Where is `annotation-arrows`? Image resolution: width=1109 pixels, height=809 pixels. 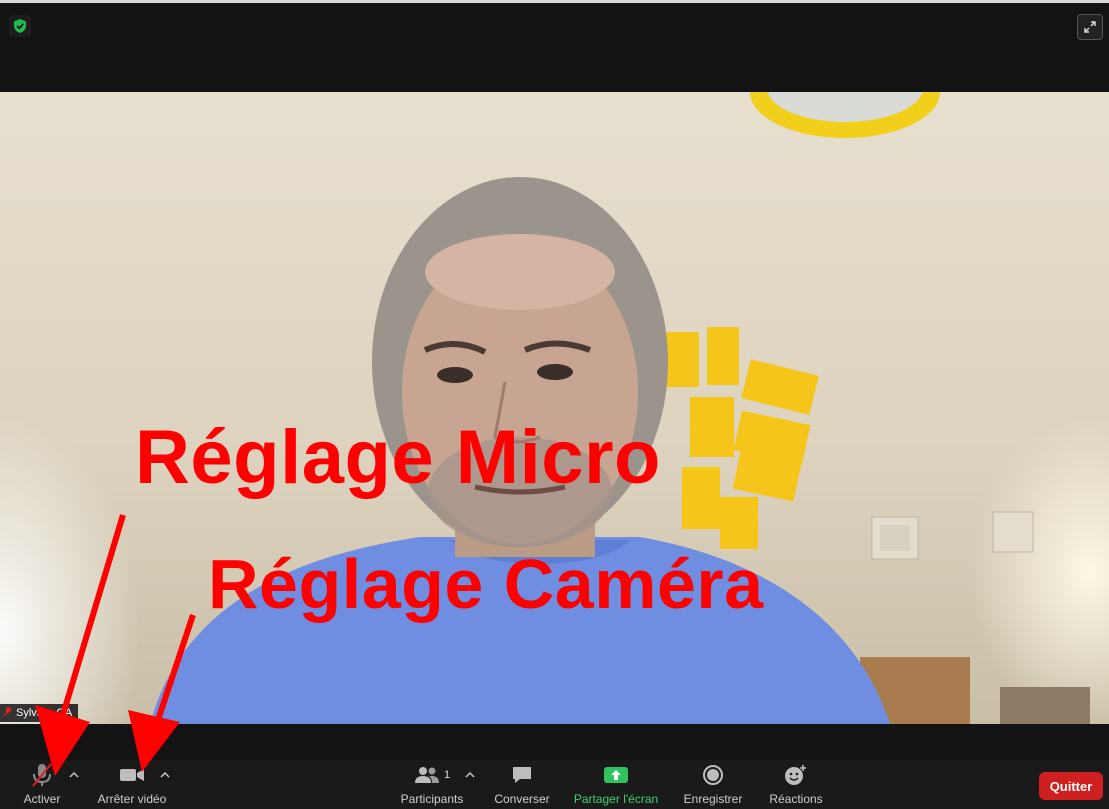 annotation-arrows is located at coordinates (115, 645).